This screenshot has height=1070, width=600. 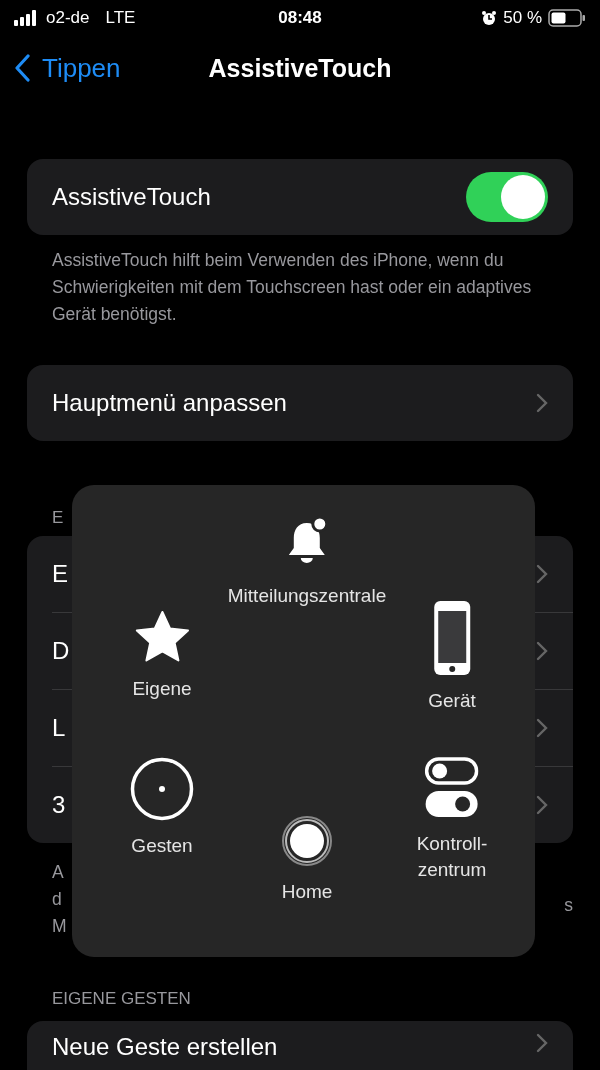 What do you see at coordinates (60, 574) in the screenshot?
I see `row-label: E` at bounding box center [60, 574].